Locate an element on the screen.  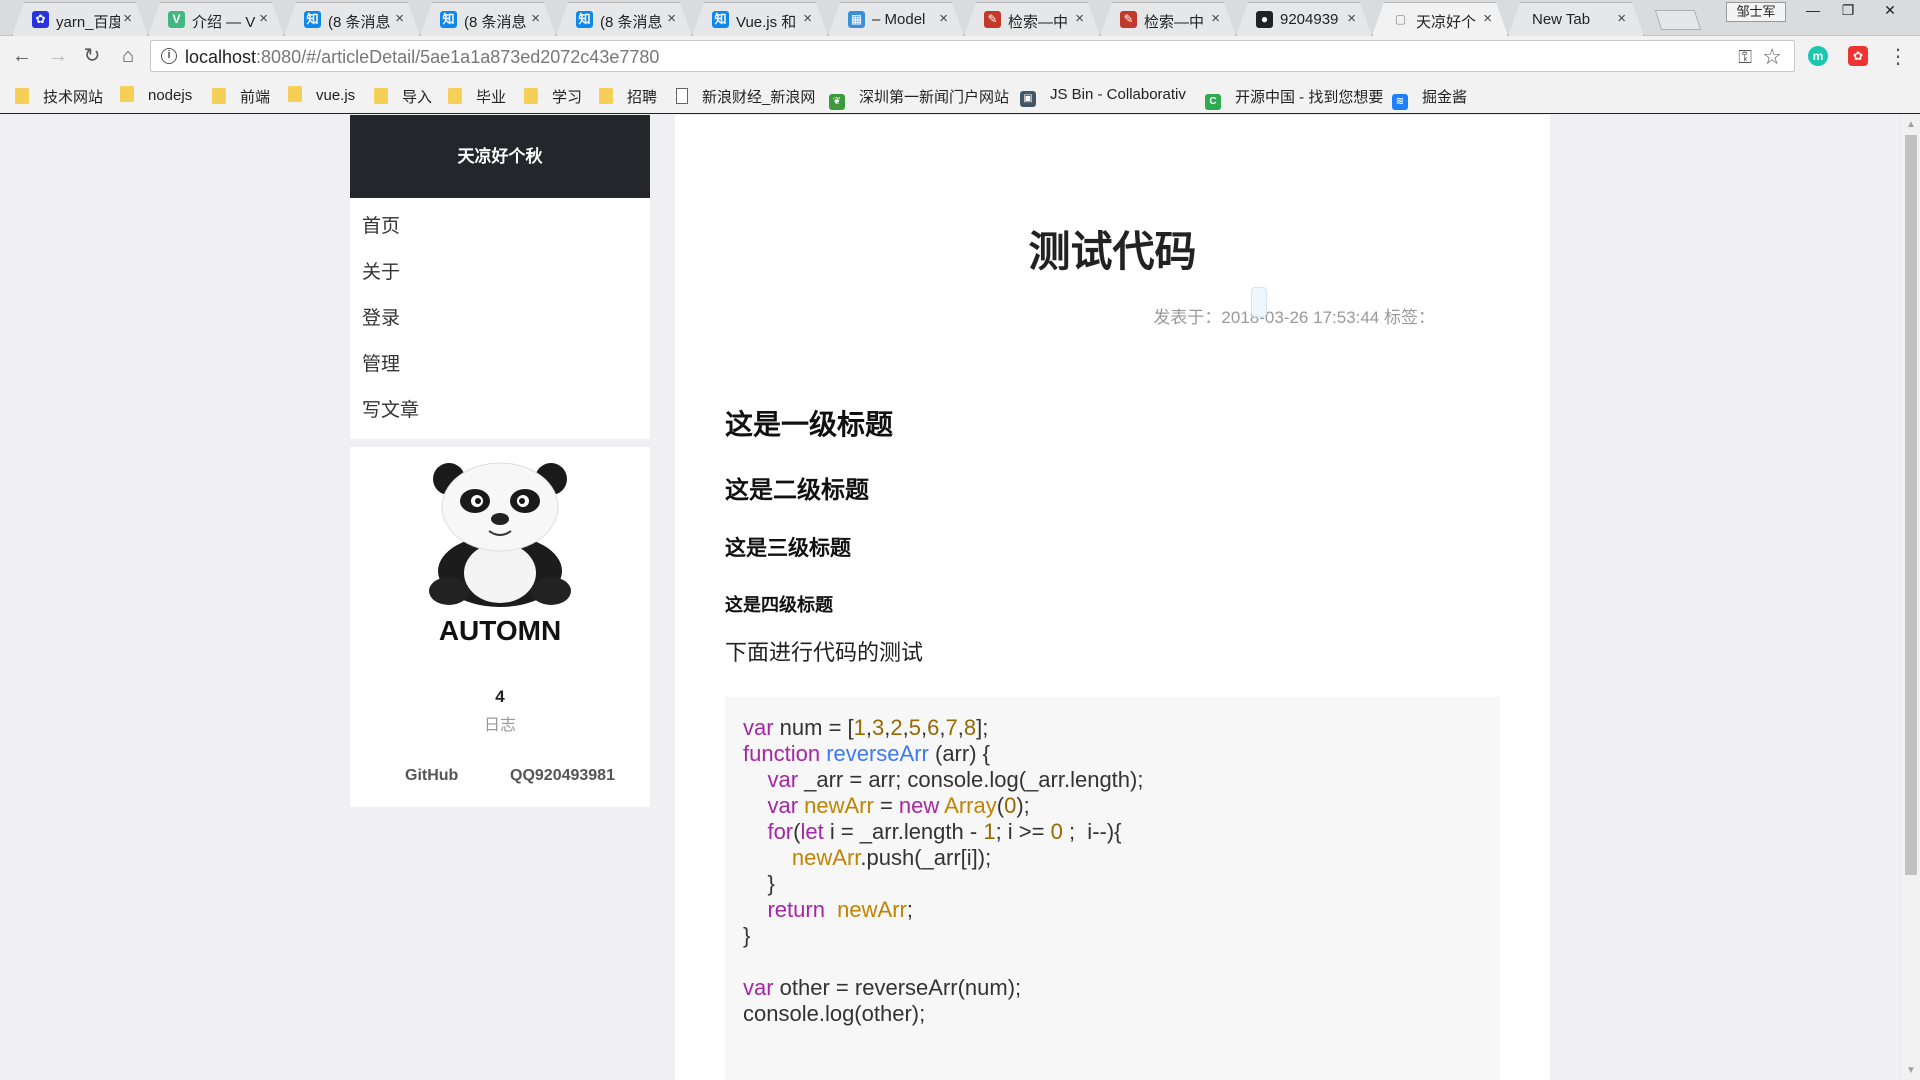
browser-tab: 知 Vue.js 和 × is located at coordinates (760, 19).